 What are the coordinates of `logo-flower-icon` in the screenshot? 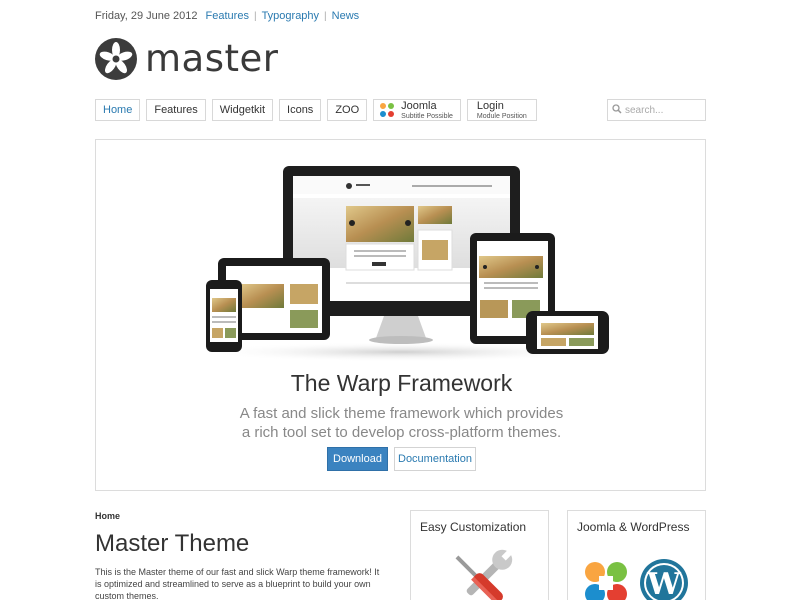 It's located at (116, 59).